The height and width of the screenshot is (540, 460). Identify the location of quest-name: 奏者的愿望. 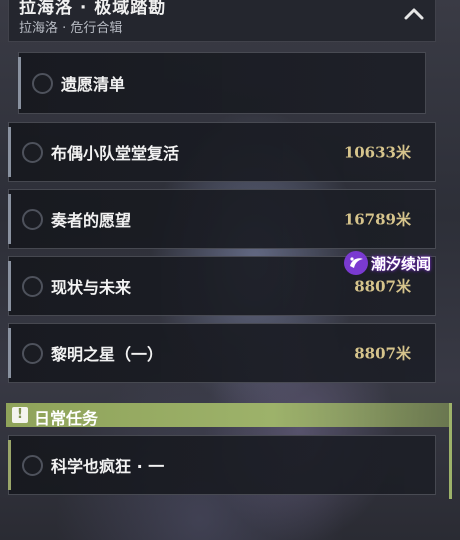
(91, 220).